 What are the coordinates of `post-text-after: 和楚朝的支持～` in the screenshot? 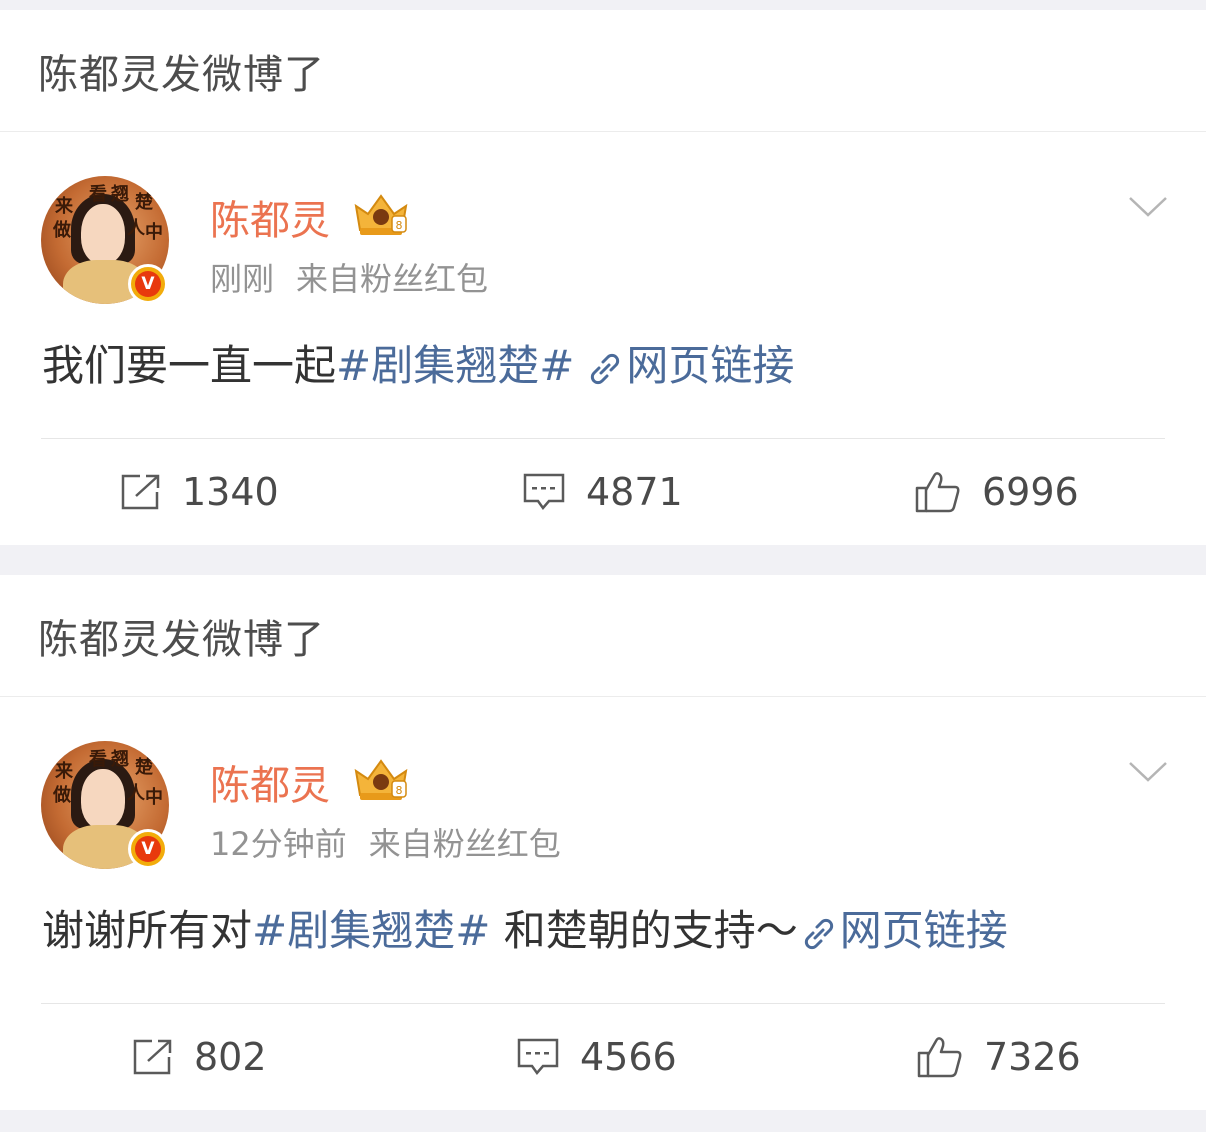 It's located at (644, 930).